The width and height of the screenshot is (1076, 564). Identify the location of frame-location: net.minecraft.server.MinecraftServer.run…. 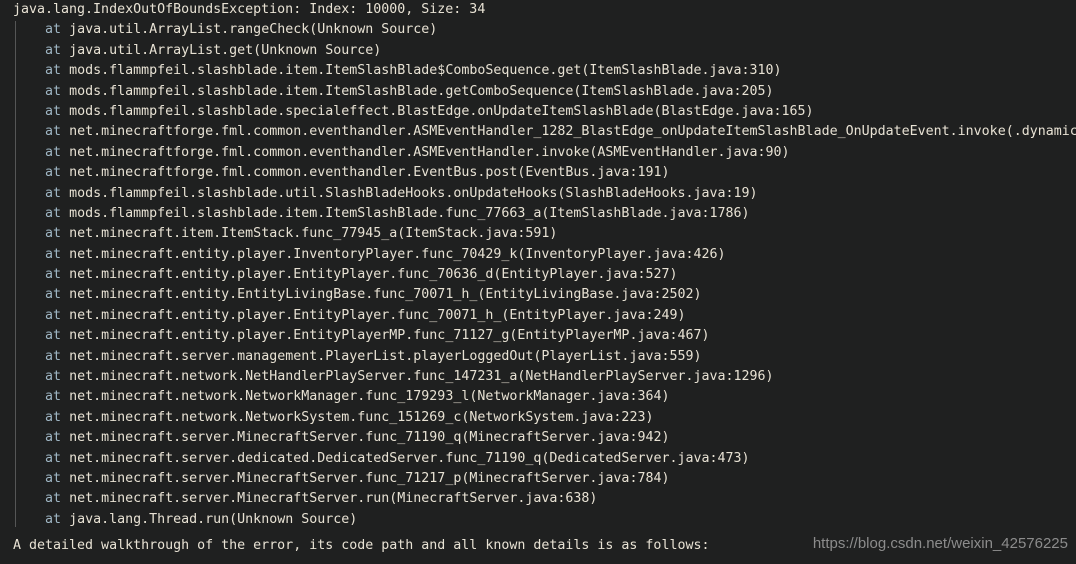
(333, 499).